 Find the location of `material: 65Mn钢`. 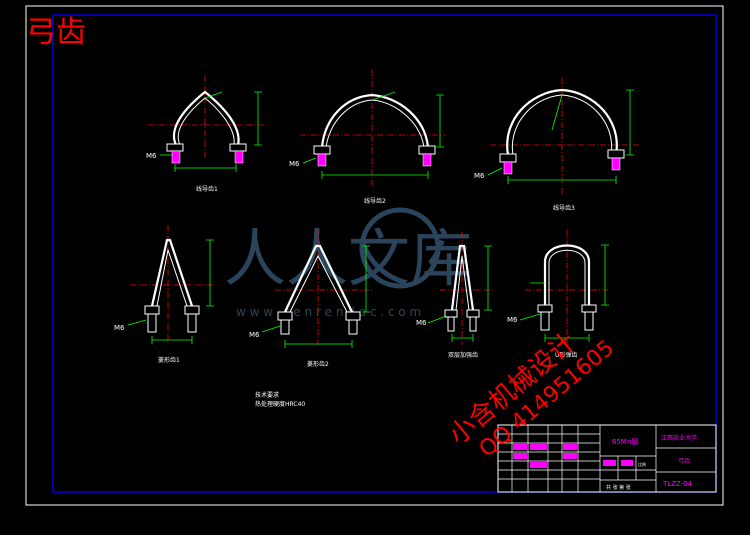

material: 65Mn钢 is located at coordinates (625, 441).